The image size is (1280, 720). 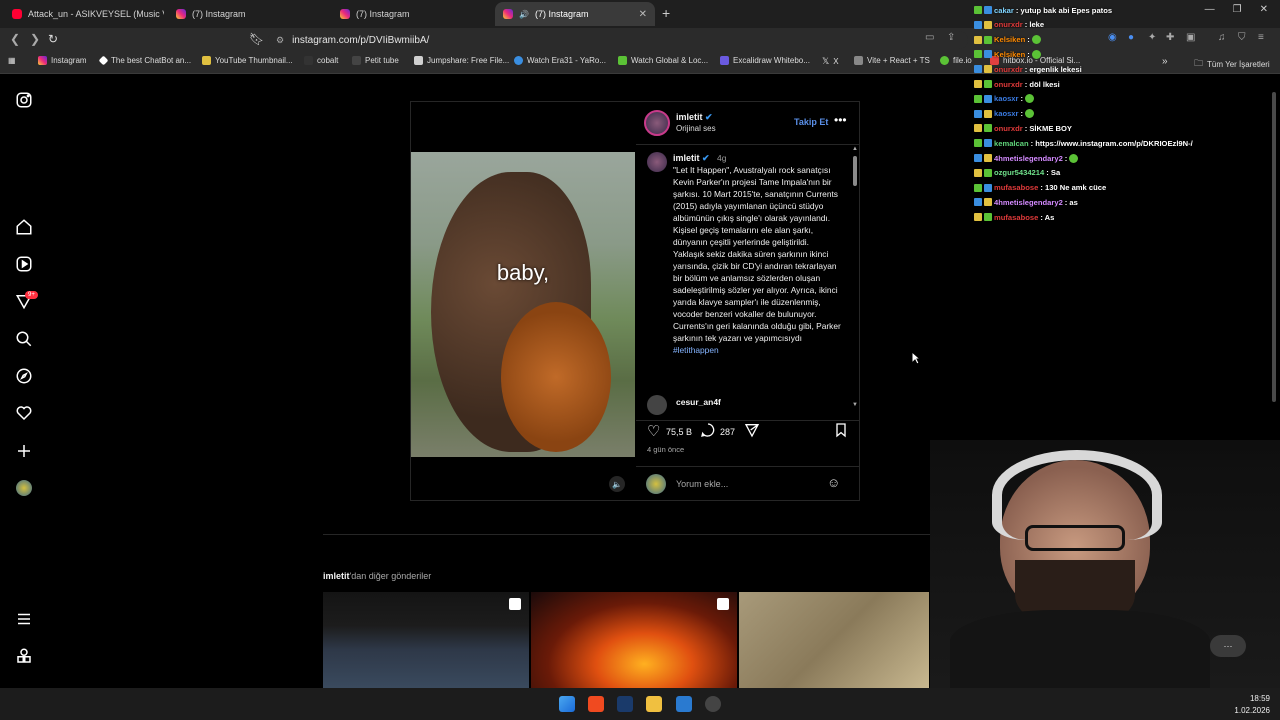 What do you see at coordinates (855, 278) in the screenshot?
I see `caption-scrollbar: ▲ ▼` at bounding box center [855, 278].